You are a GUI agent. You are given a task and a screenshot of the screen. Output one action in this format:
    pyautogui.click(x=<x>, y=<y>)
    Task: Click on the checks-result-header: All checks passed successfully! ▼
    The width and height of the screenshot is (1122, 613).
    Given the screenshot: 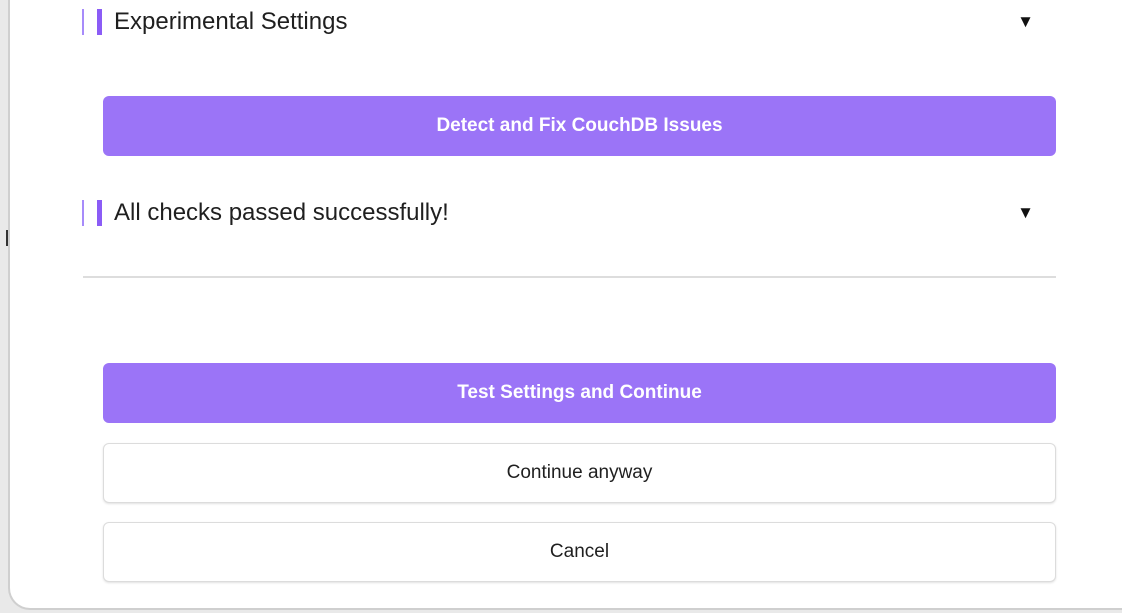 What is the action you would take?
    pyautogui.click(x=562, y=213)
    